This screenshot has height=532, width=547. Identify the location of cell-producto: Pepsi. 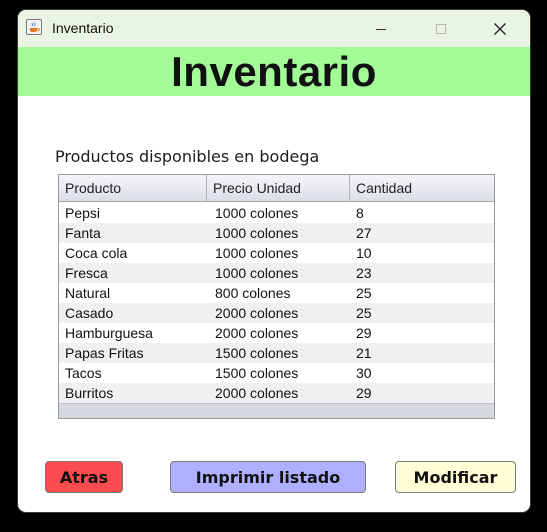
(83, 213).